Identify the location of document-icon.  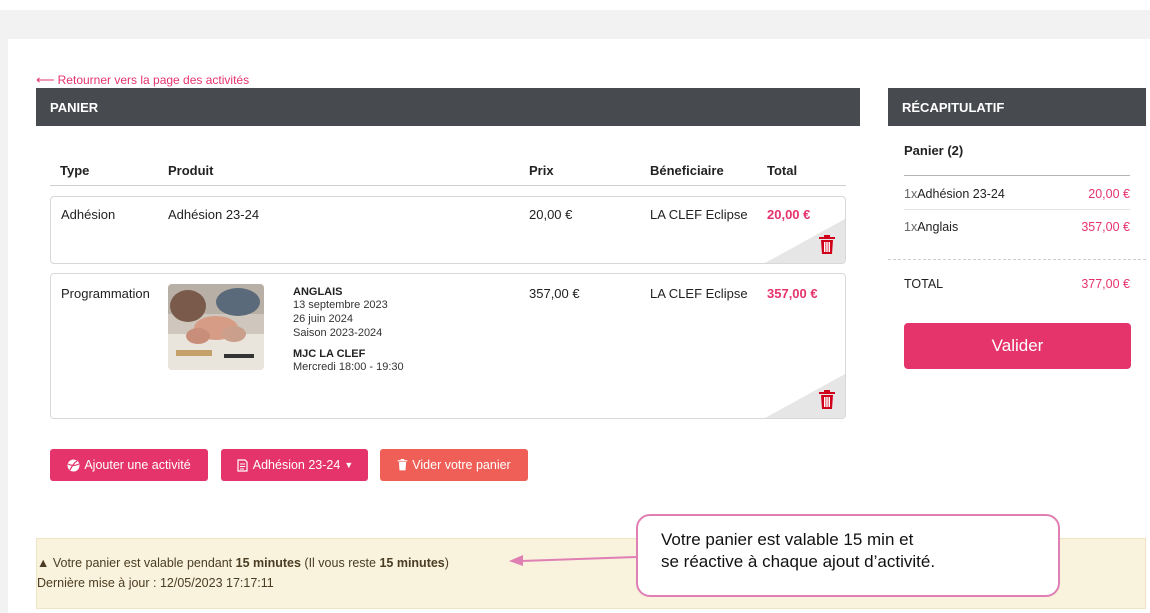
(242, 465).